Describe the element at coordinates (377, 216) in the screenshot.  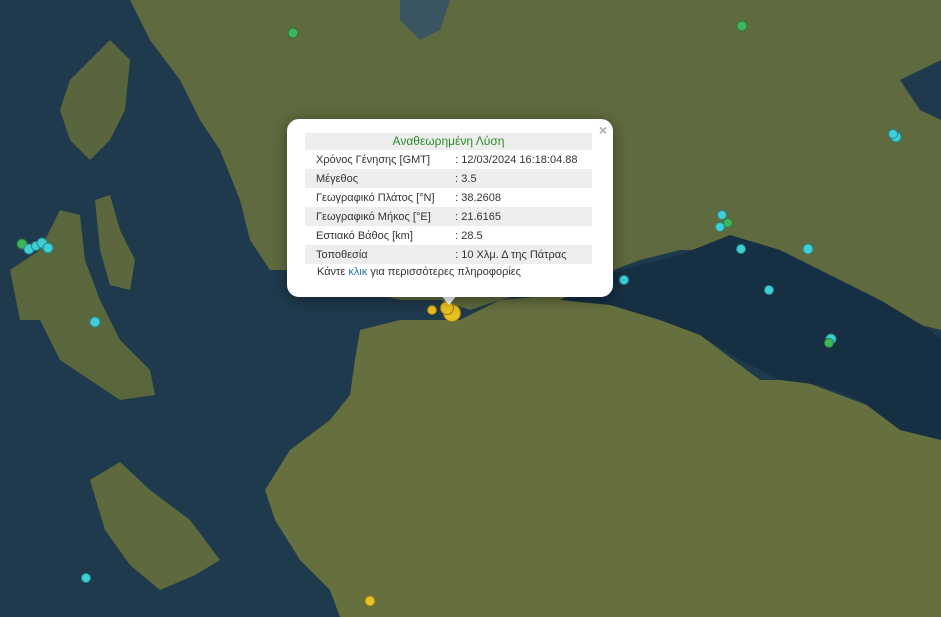
I see `row-label: Γεωγραφικό Μήκος [°E]` at that location.